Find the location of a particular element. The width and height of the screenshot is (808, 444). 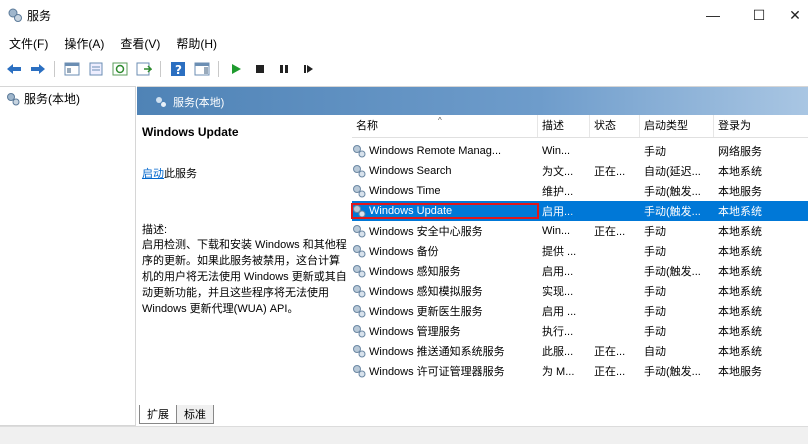

table-row: Windows Remote Manag... Win... 手动 网络服务 is located at coordinates (580, 151).